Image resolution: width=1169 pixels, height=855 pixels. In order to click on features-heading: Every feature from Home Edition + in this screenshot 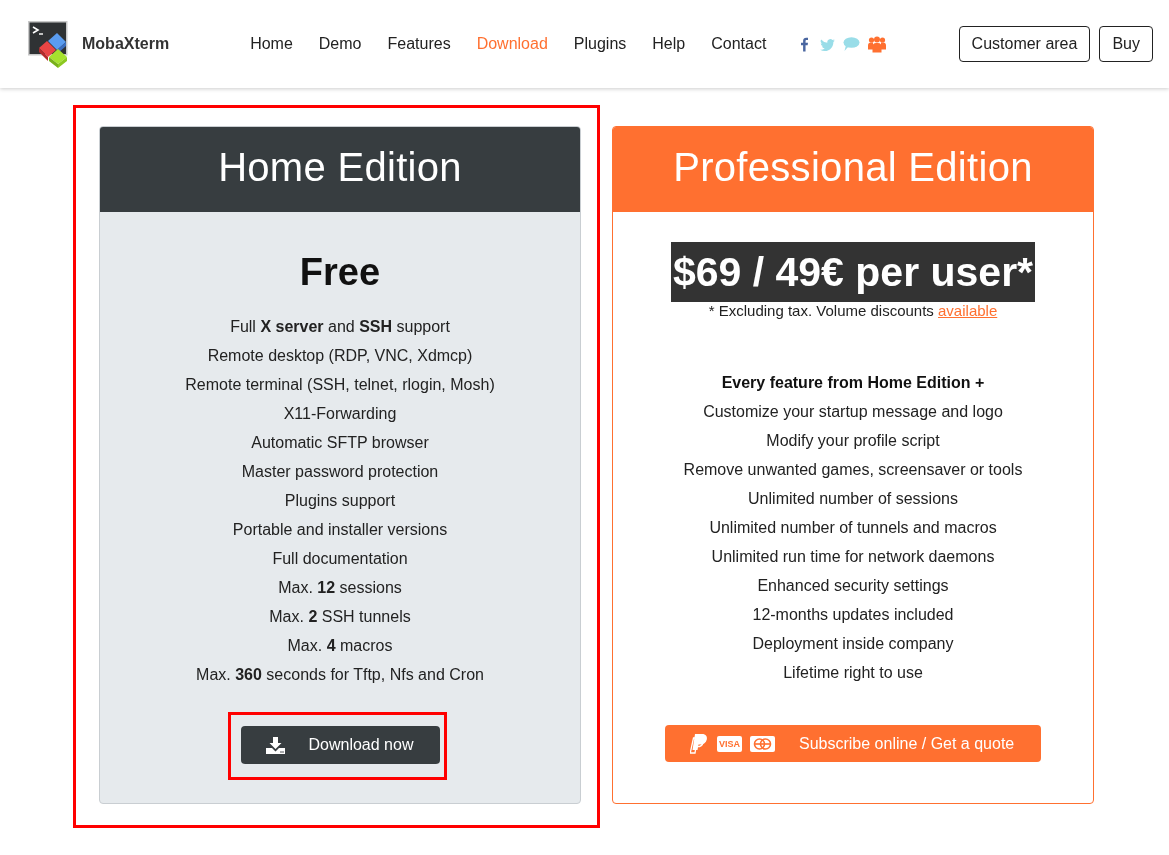, I will do `click(853, 383)`.